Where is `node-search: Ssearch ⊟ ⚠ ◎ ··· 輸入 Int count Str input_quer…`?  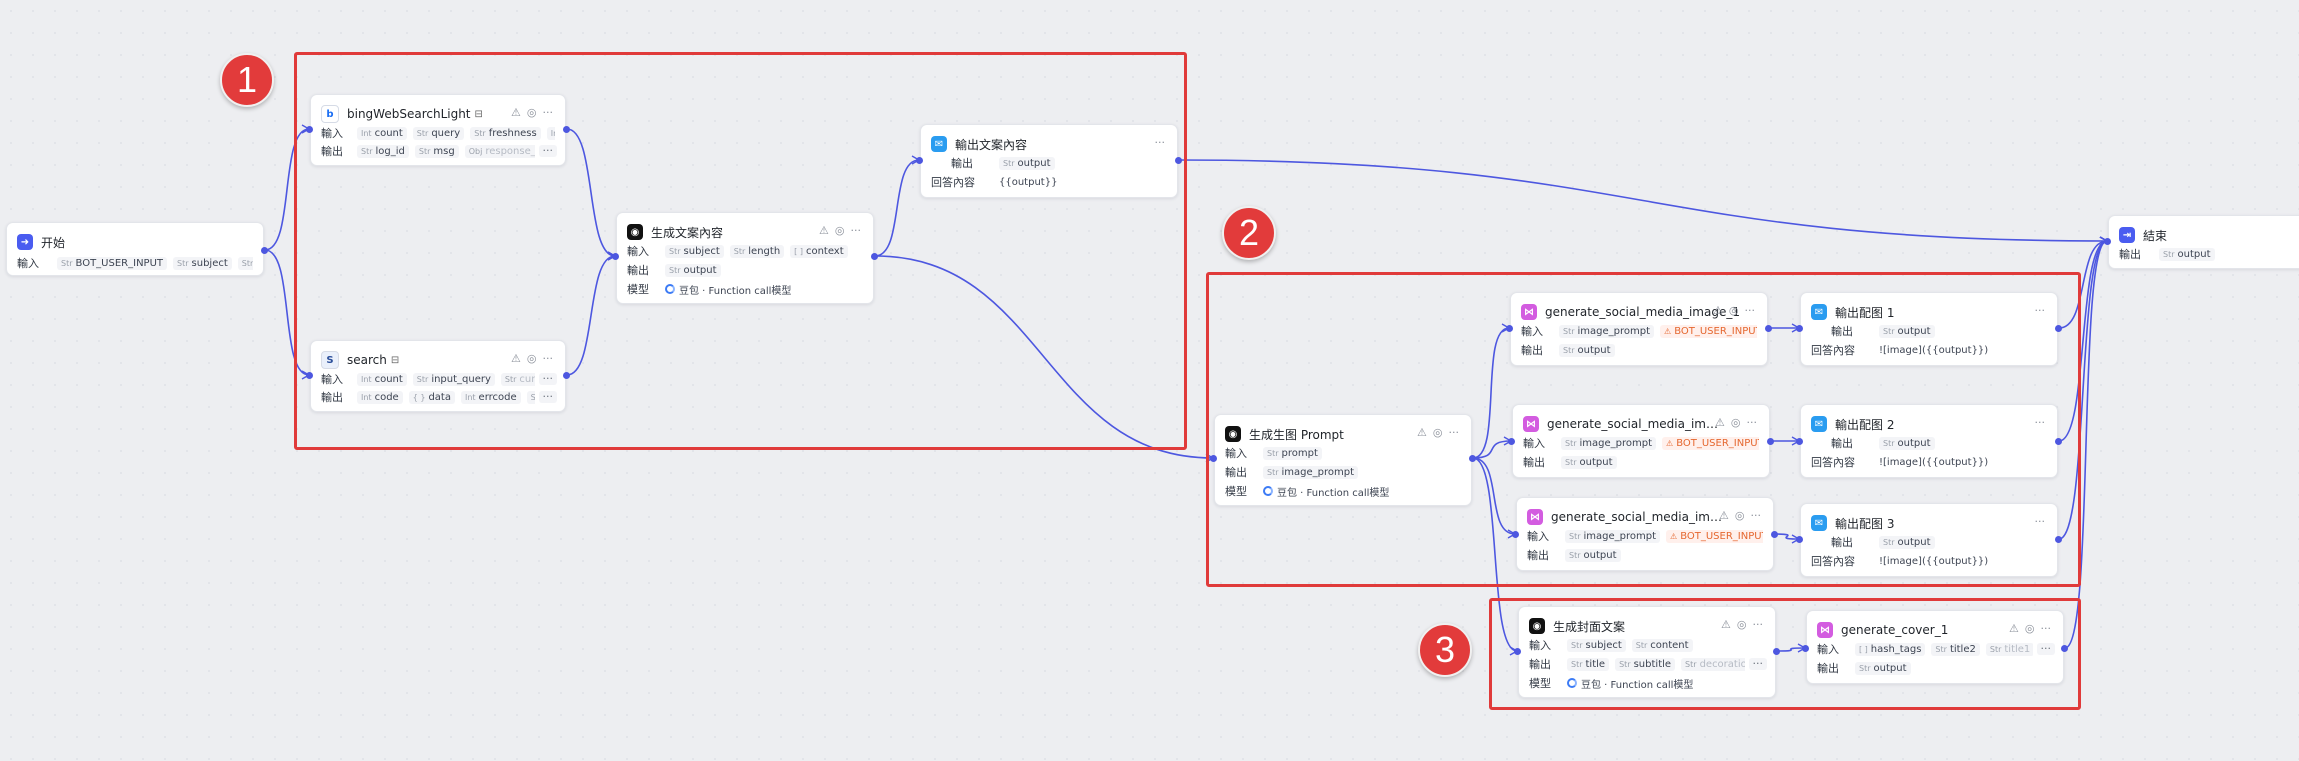
node-search: Ssearch ⊟ ⚠ ◎ ··· 輸入 Int count Str input_quer… is located at coordinates (438, 376).